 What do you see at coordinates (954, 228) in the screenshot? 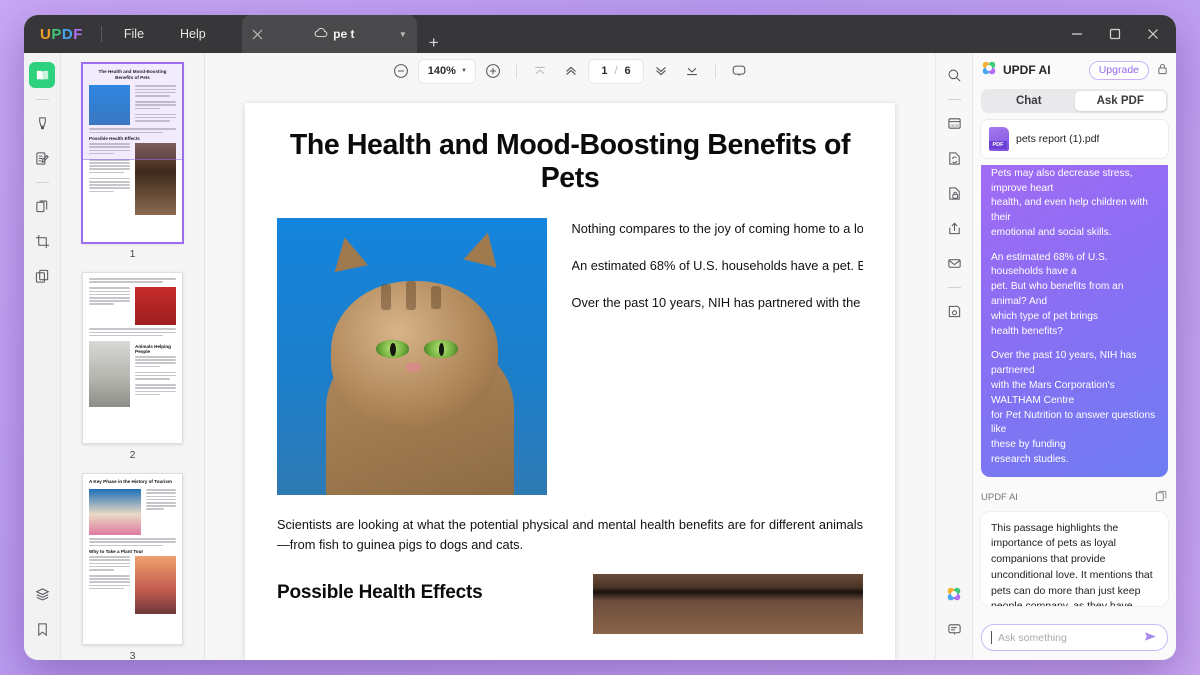
I see `share-tool` at bounding box center [954, 228].